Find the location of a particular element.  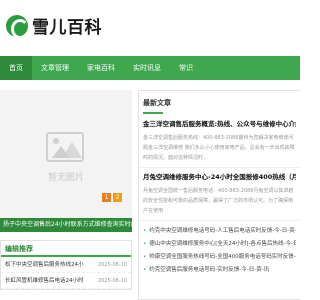

list-item: 长虹风管机维修售后电话24小时 2025-08-10 is located at coordinates (66, 281).